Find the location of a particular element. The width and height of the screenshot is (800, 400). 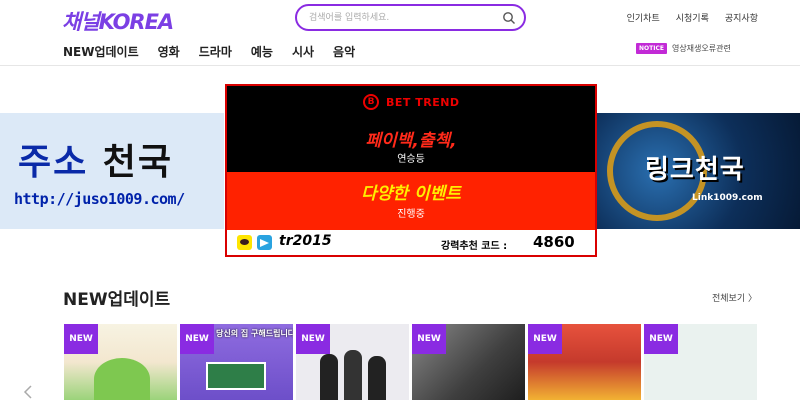

thumbnail-card: 당신의 집 구해드립니다 NEW is located at coordinates (236, 362).